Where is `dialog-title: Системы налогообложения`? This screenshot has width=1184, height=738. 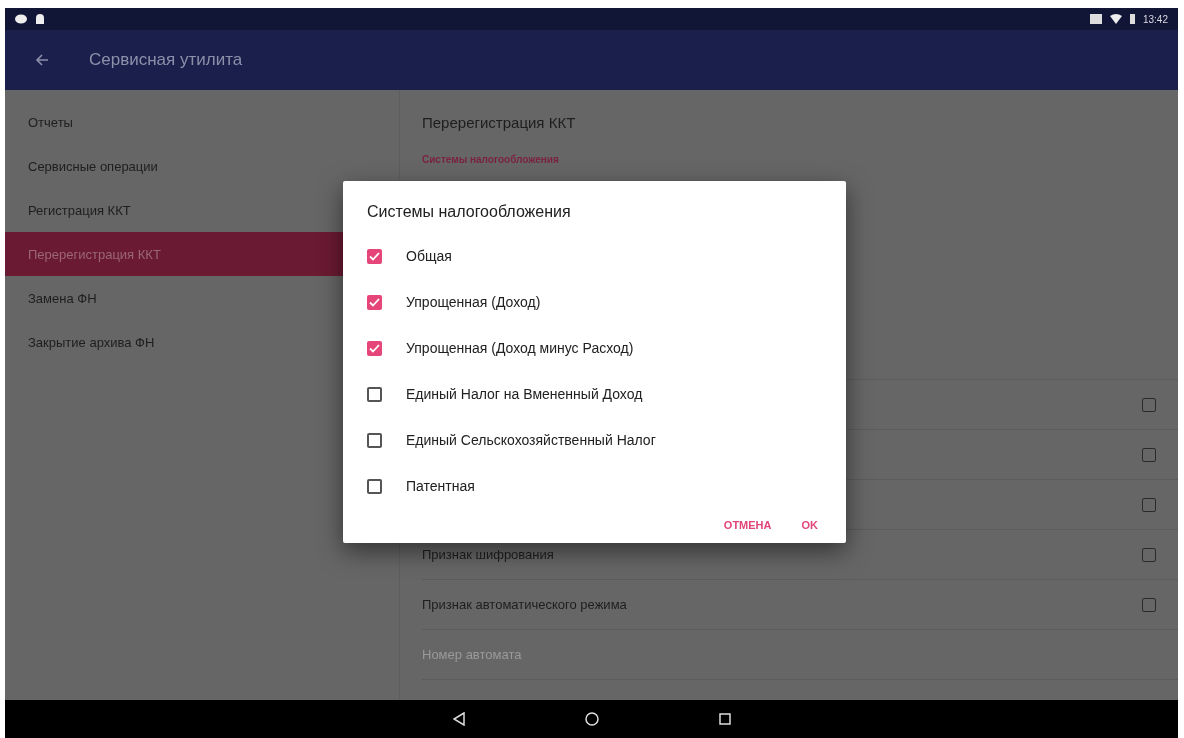
dialog-title: Системы налогообложения is located at coordinates (469, 212).